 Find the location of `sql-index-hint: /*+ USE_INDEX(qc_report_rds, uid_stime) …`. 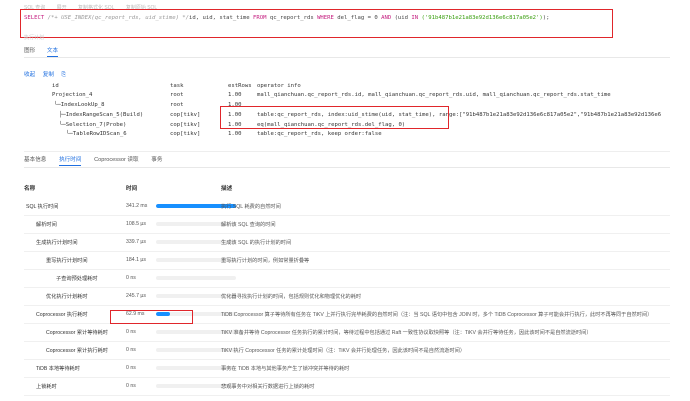

sql-index-hint: /*+ USE_INDEX(qc_report_rds, uid_stime) … is located at coordinates (118, 18).